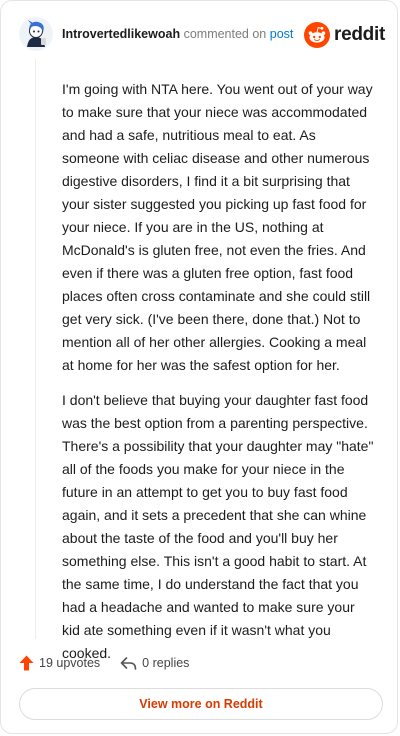 This screenshot has height=736, width=400. Describe the element at coordinates (121, 34) in the screenshot. I see `username-link: Introvertedlikewoah` at that location.